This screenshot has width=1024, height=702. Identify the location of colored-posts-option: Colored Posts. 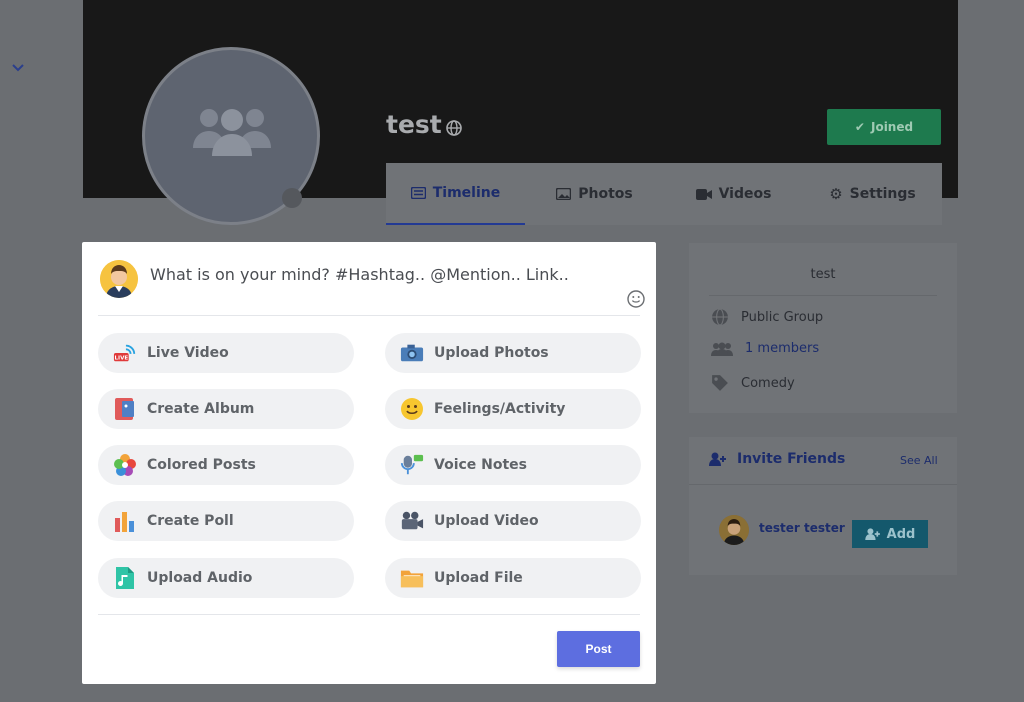
(226, 465).